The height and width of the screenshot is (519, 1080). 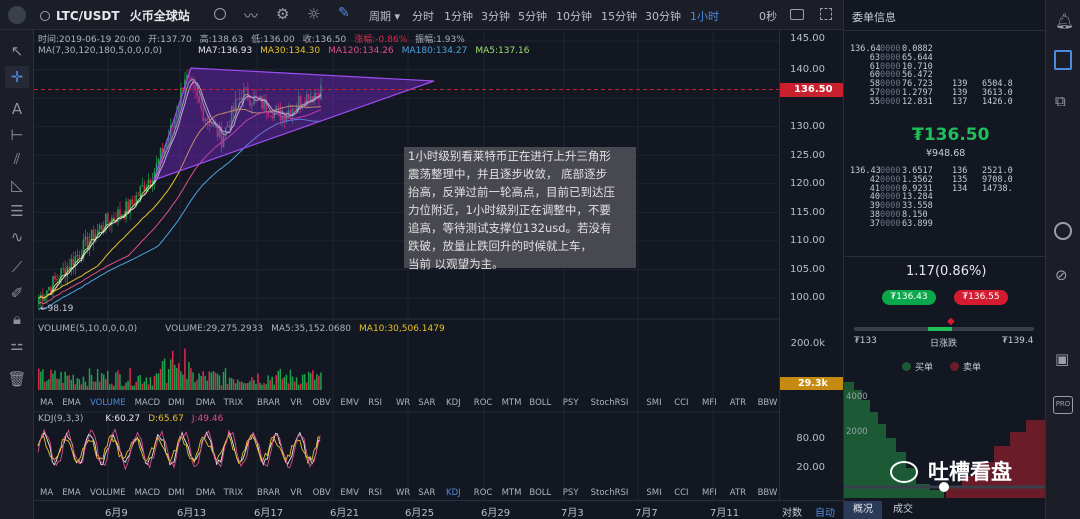 What do you see at coordinates (423, 16) in the screenshot?
I see `period-1: 分时` at bounding box center [423, 16].